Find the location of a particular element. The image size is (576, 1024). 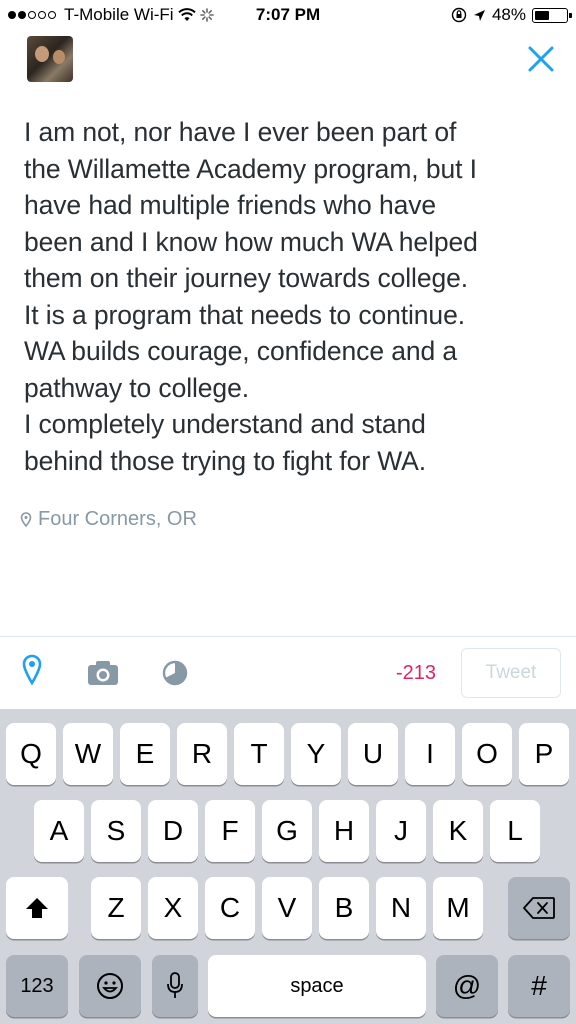

key-l: L is located at coordinates (515, 831).